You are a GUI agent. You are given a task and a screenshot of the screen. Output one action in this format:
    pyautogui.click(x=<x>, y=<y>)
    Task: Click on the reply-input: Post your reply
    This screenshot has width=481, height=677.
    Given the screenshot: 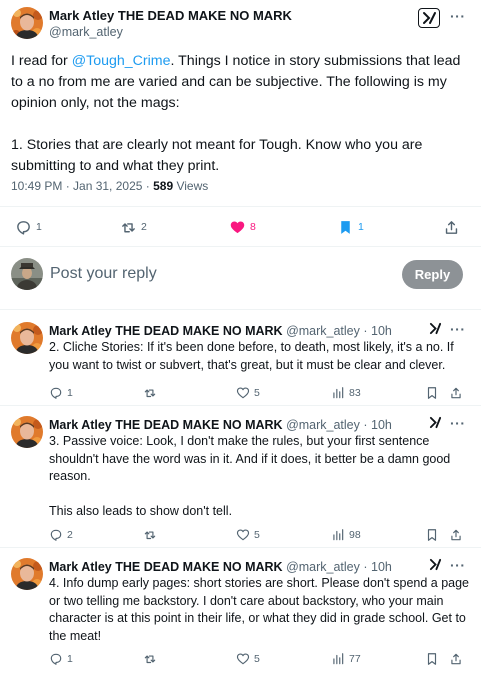 What is the action you would take?
    pyautogui.click(x=103, y=274)
    